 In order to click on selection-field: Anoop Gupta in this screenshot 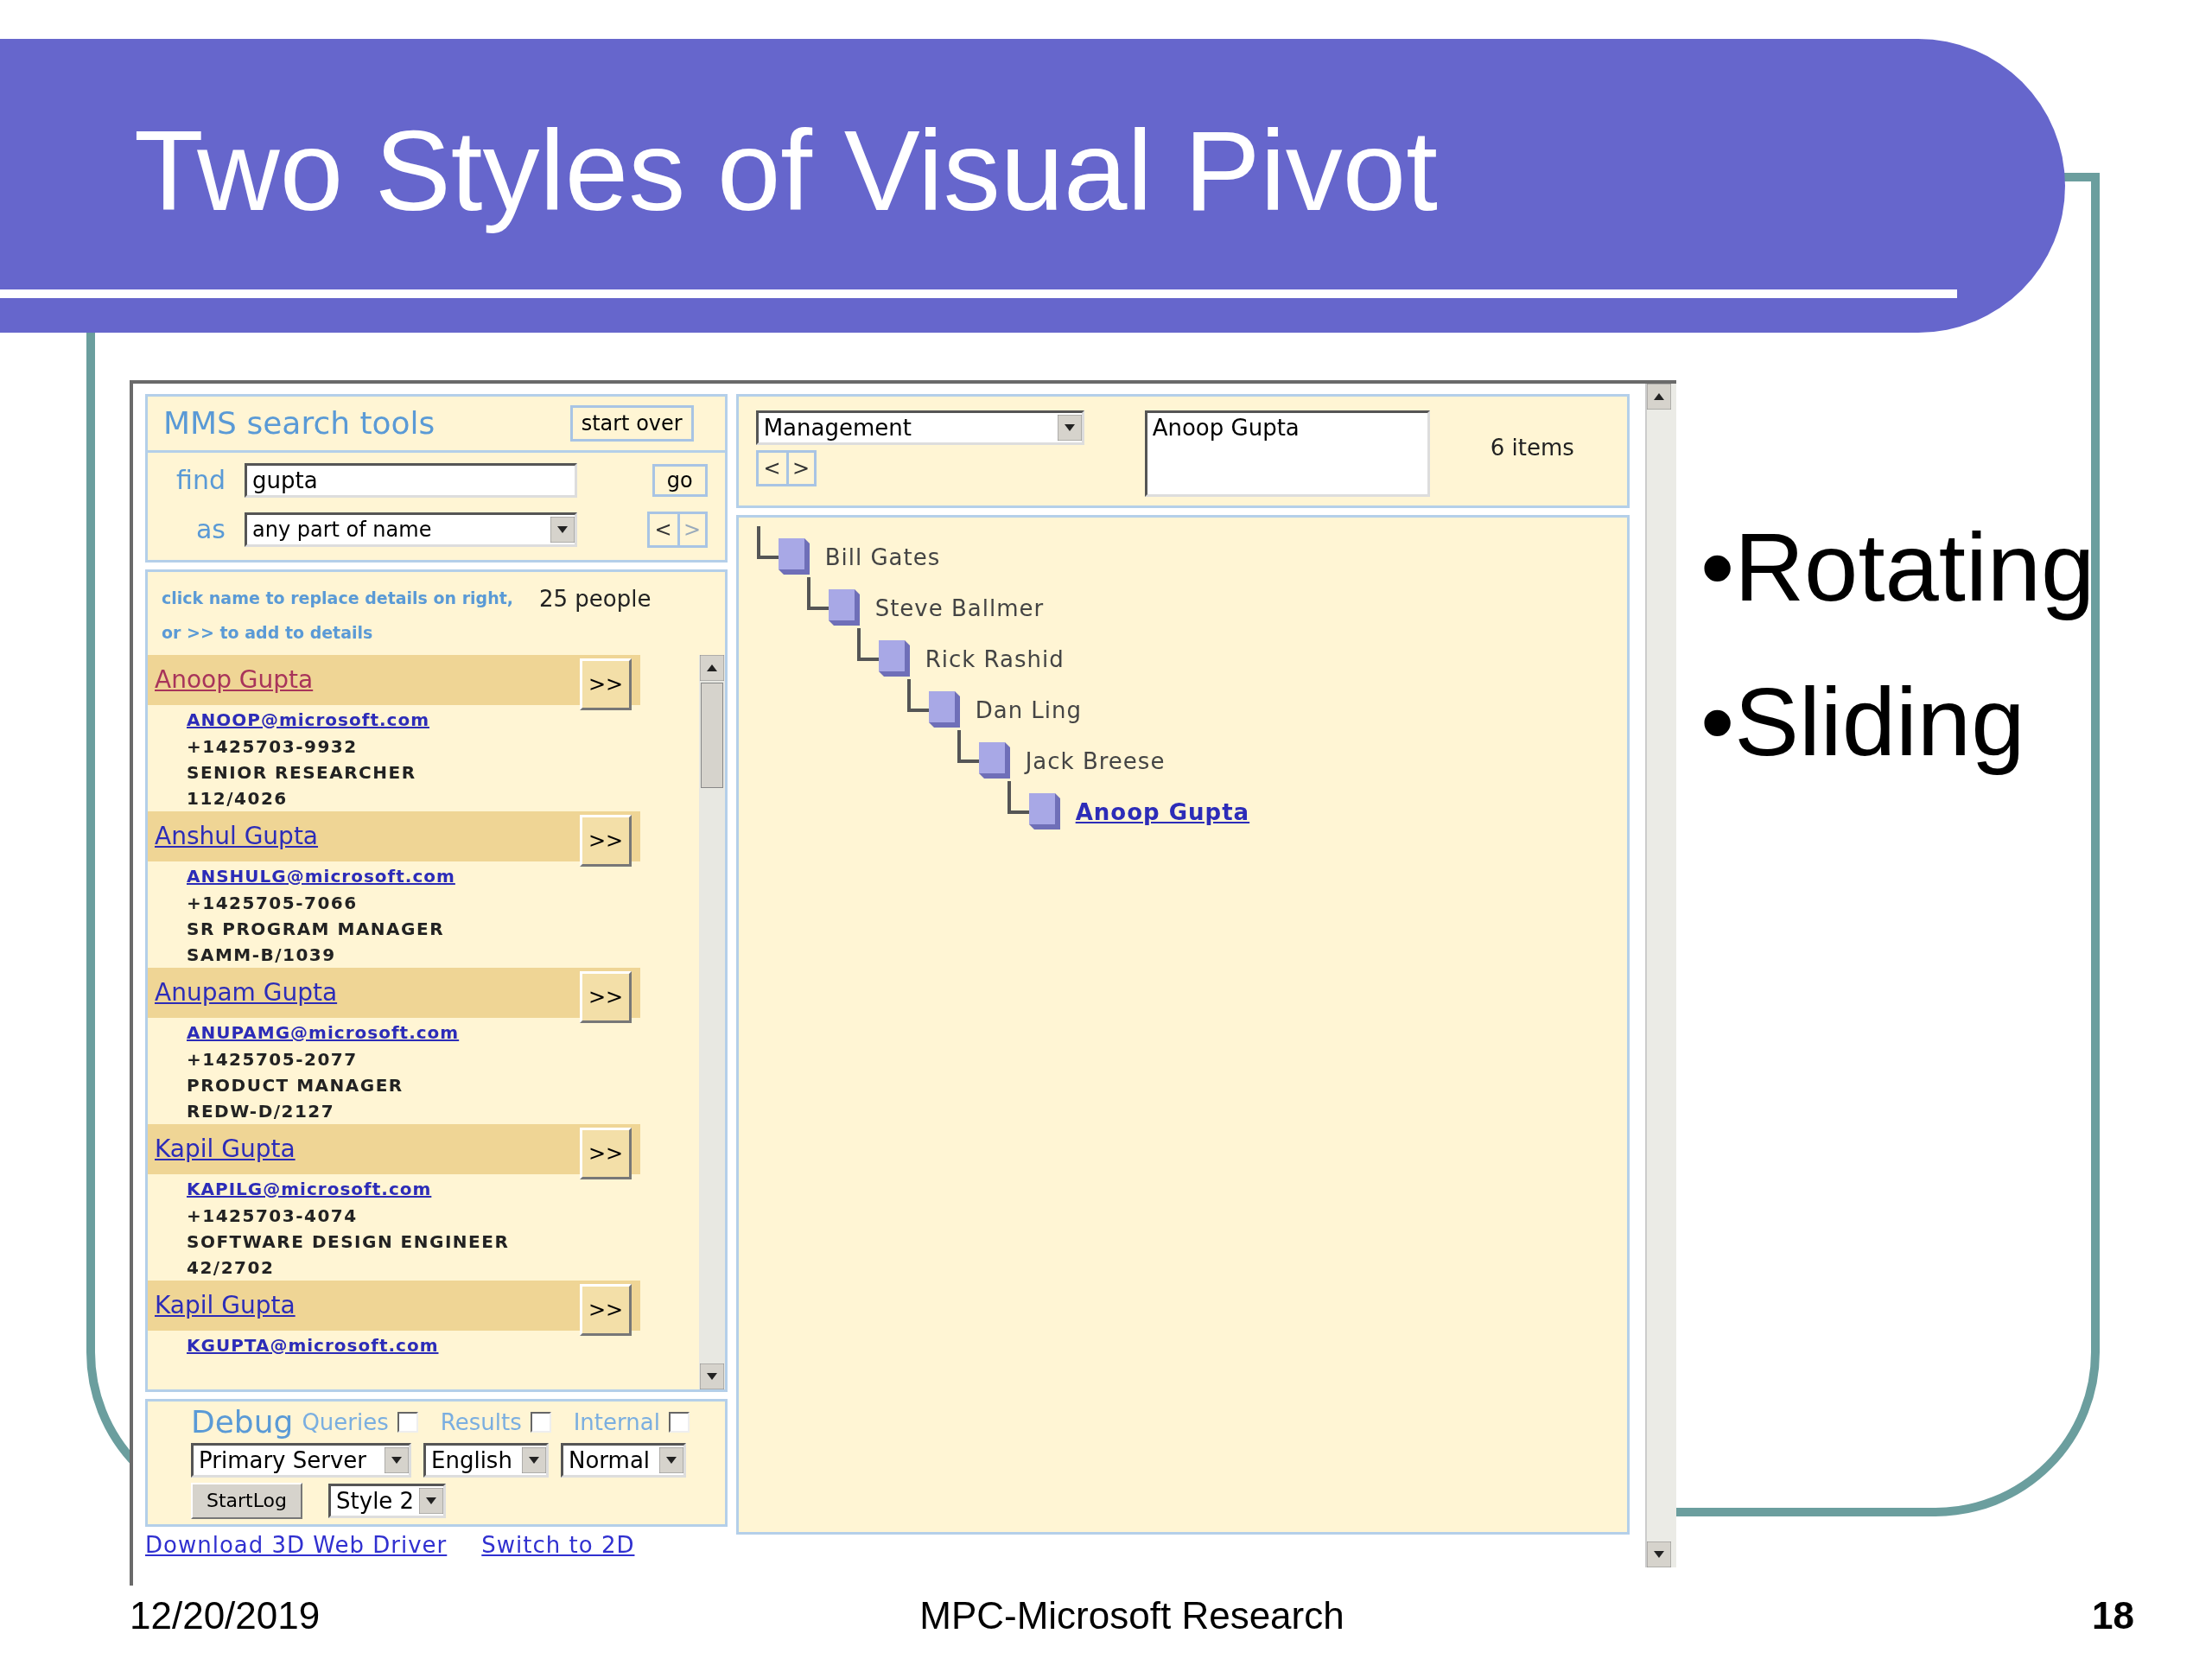, I will do `click(1287, 453)`.